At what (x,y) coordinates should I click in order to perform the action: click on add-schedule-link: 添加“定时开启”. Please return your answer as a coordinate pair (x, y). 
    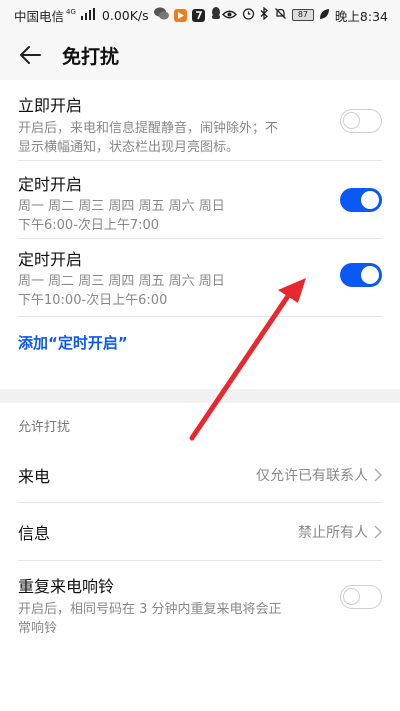
    Looking at the image, I should click on (209, 342).